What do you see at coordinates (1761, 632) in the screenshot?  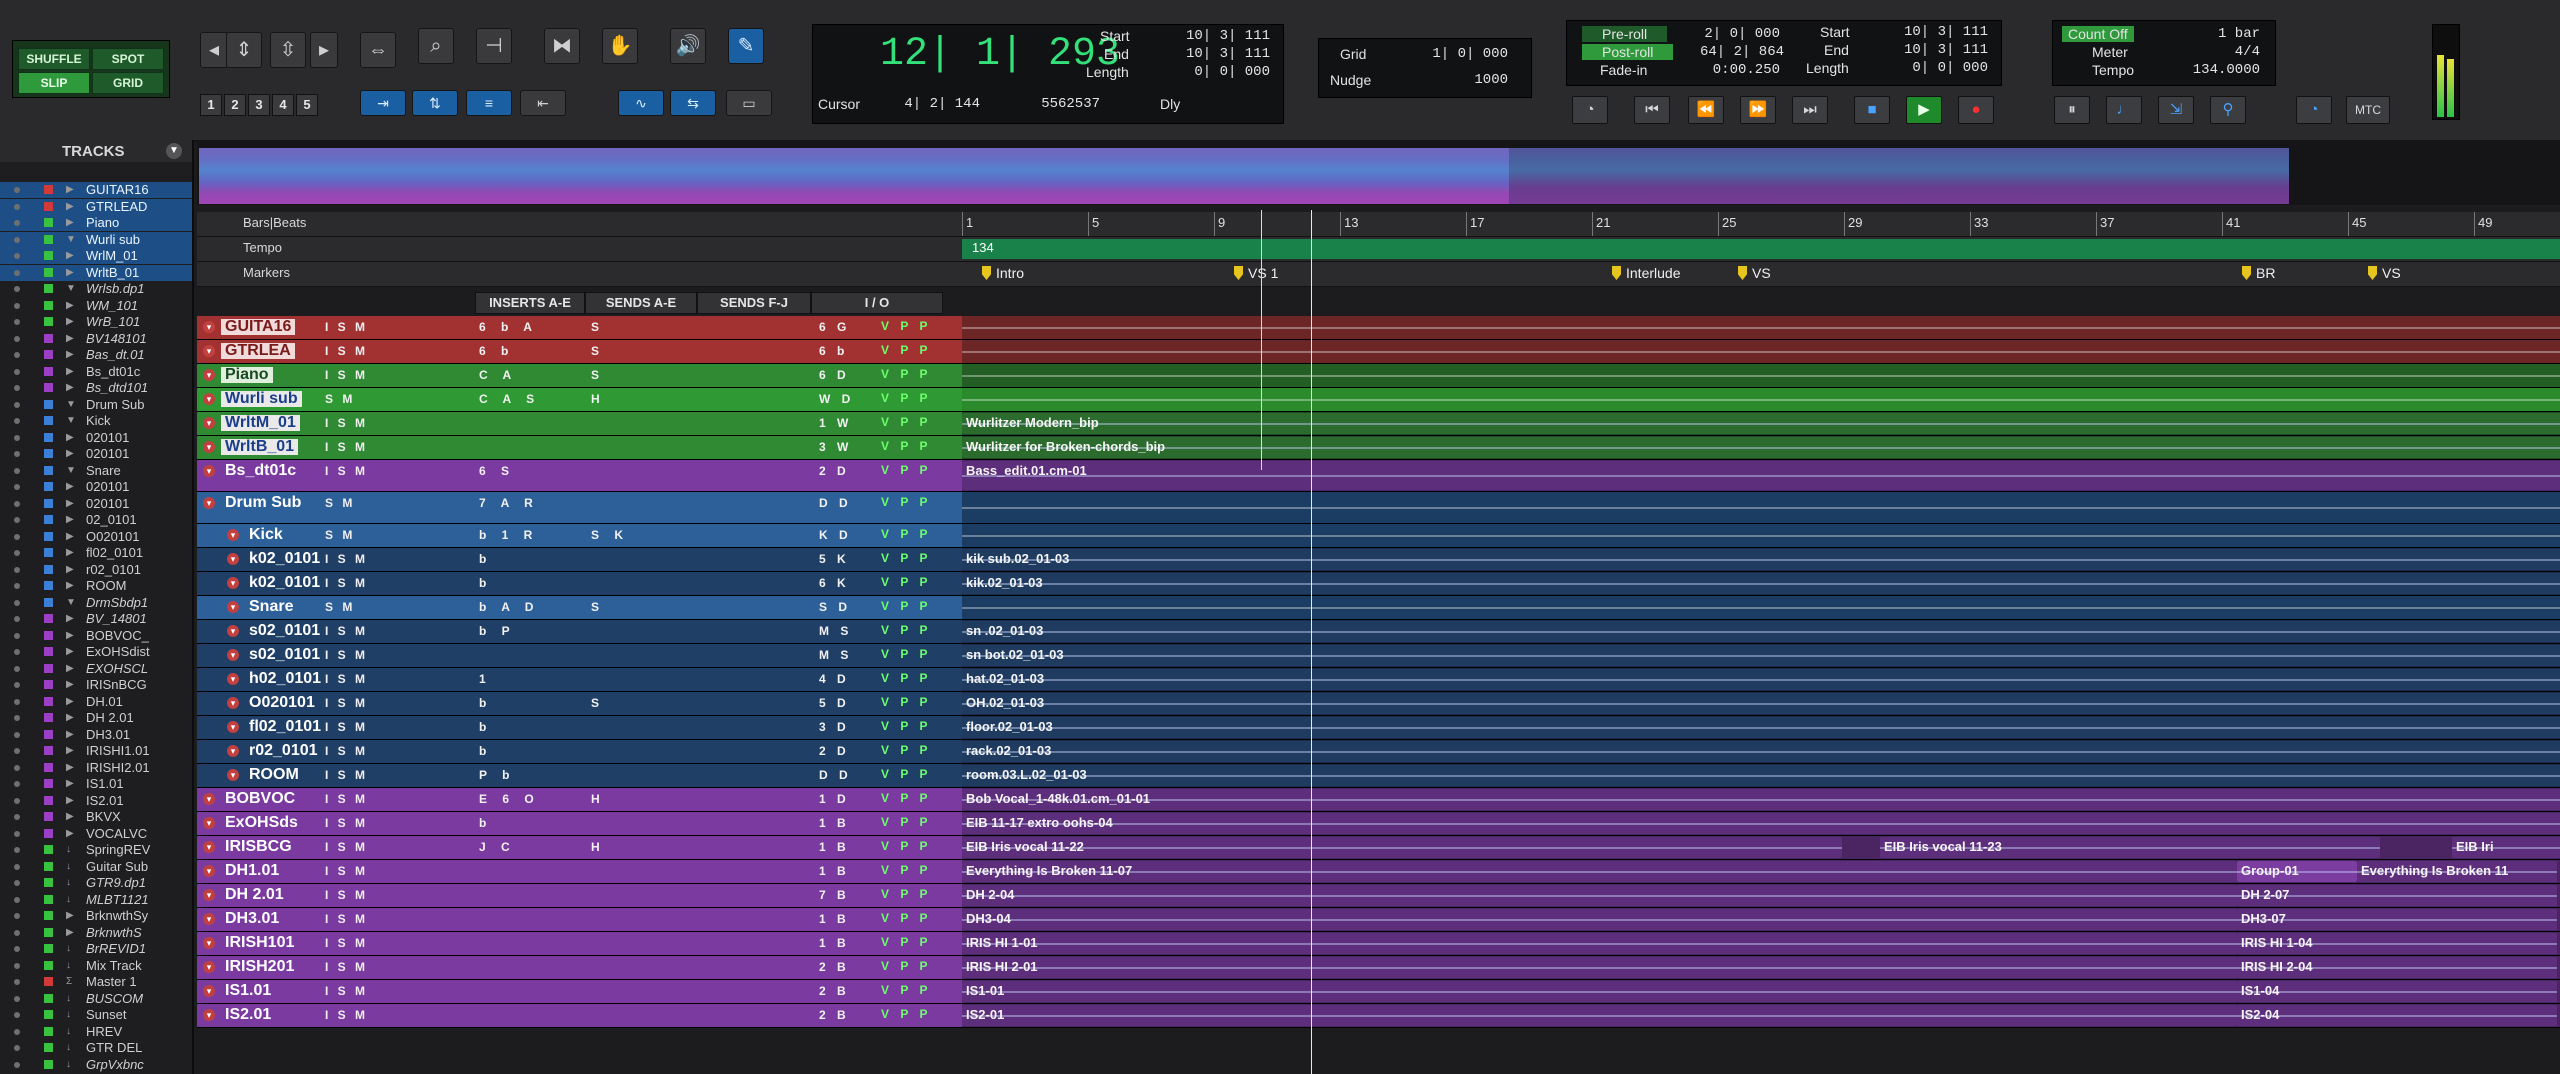 I see `track-playlist-lane: sn .02_01-03` at bounding box center [1761, 632].